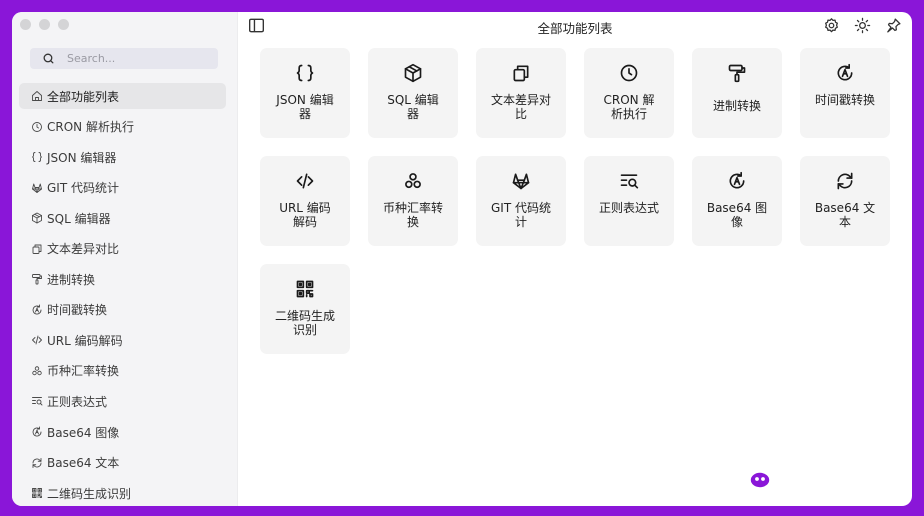 The image size is (924, 516). I want to click on tool-card-label: JSON 编辑器, so click(305, 107).